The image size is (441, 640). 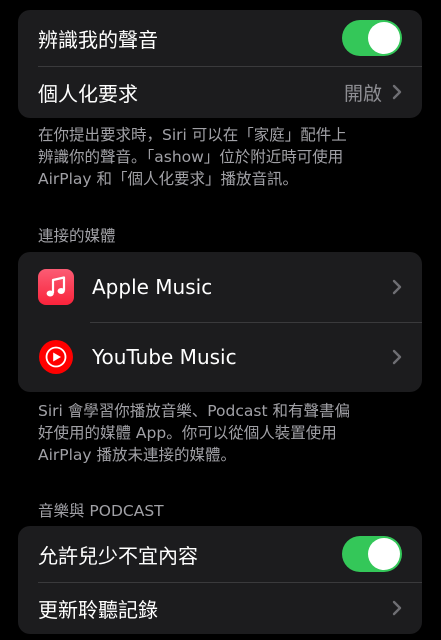 I want to click on youtube-music-label: YouTube Music, so click(x=164, y=357).